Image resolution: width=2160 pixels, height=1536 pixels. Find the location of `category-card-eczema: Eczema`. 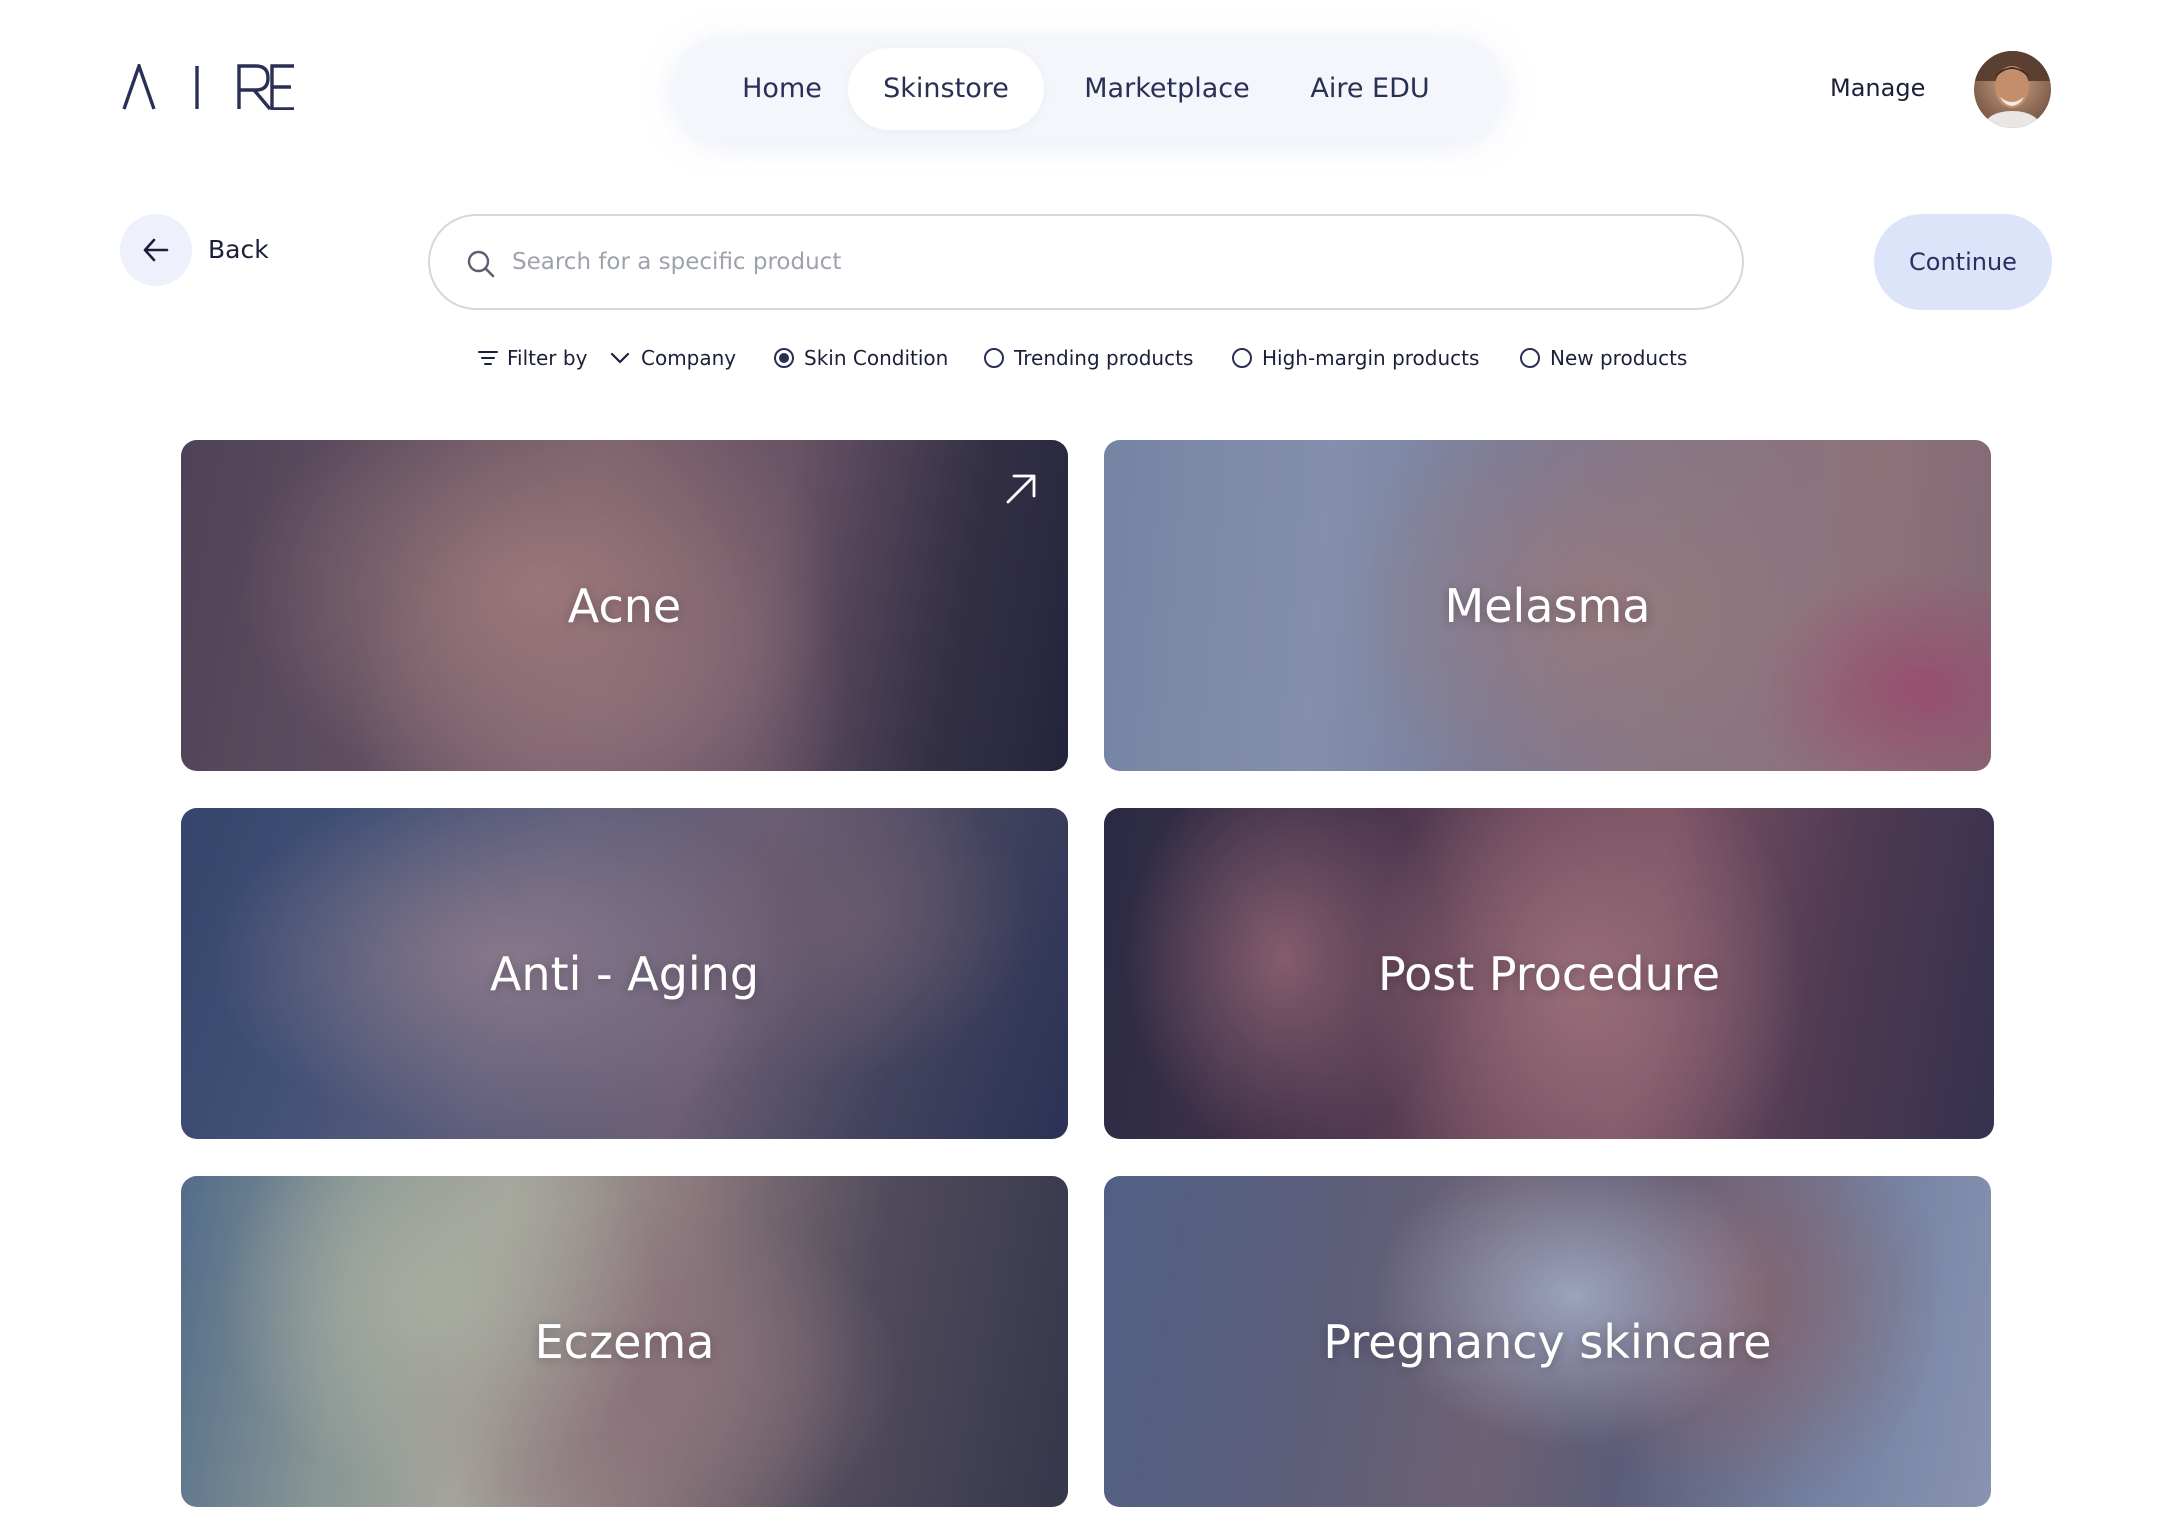

category-card-eczema: Eczema is located at coordinates (624, 1341).